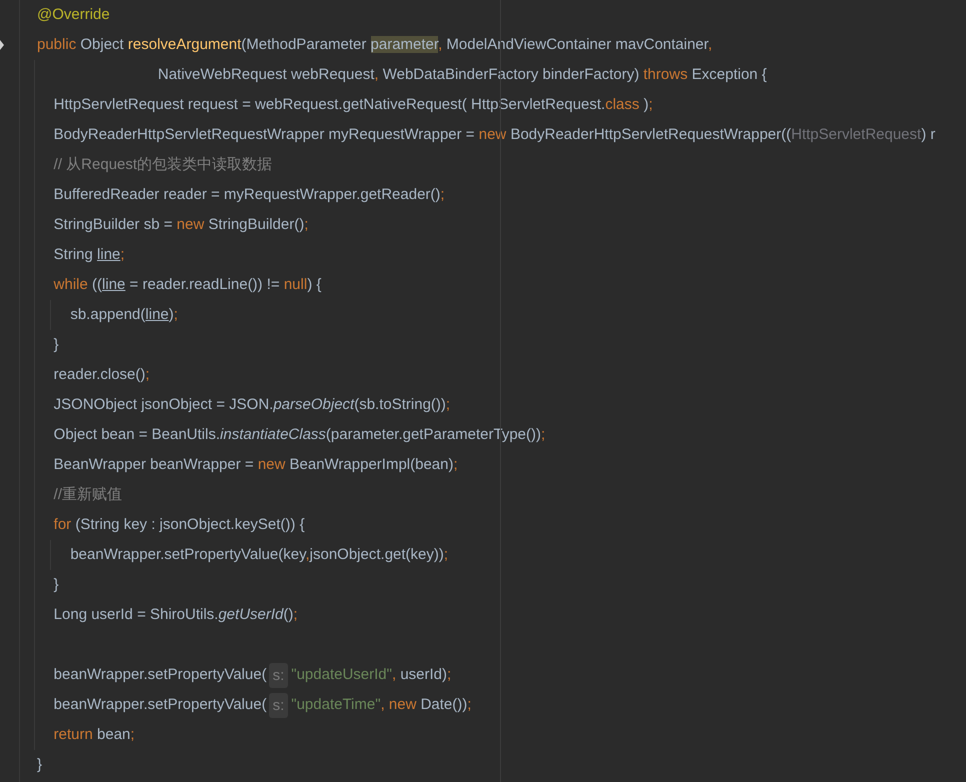 The width and height of the screenshot is (966, 782). Describe the element at coordinates (251, 405) in the screenshot. I see `code-text: JSONObject jsonObject = JSON.parseObject(sb.toString());` at that location.